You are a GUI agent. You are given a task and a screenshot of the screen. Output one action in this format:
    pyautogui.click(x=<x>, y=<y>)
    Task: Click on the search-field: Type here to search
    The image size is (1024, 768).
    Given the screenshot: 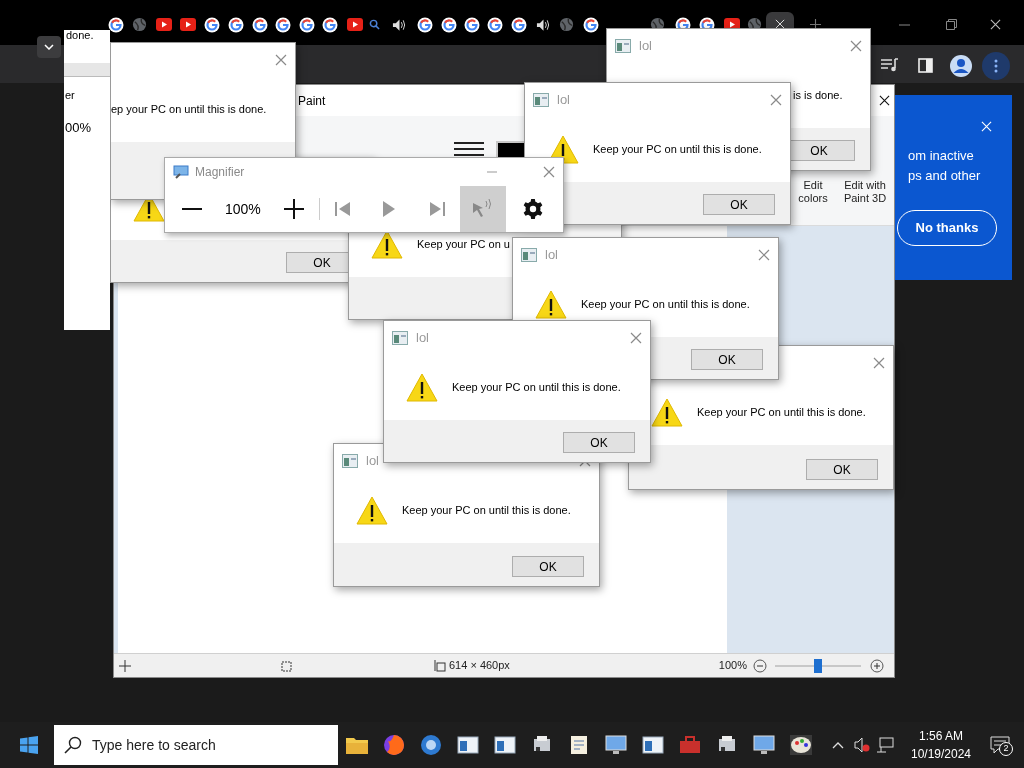 What is the action you would take?
    pyautogui.click(x=196, y=745)
    